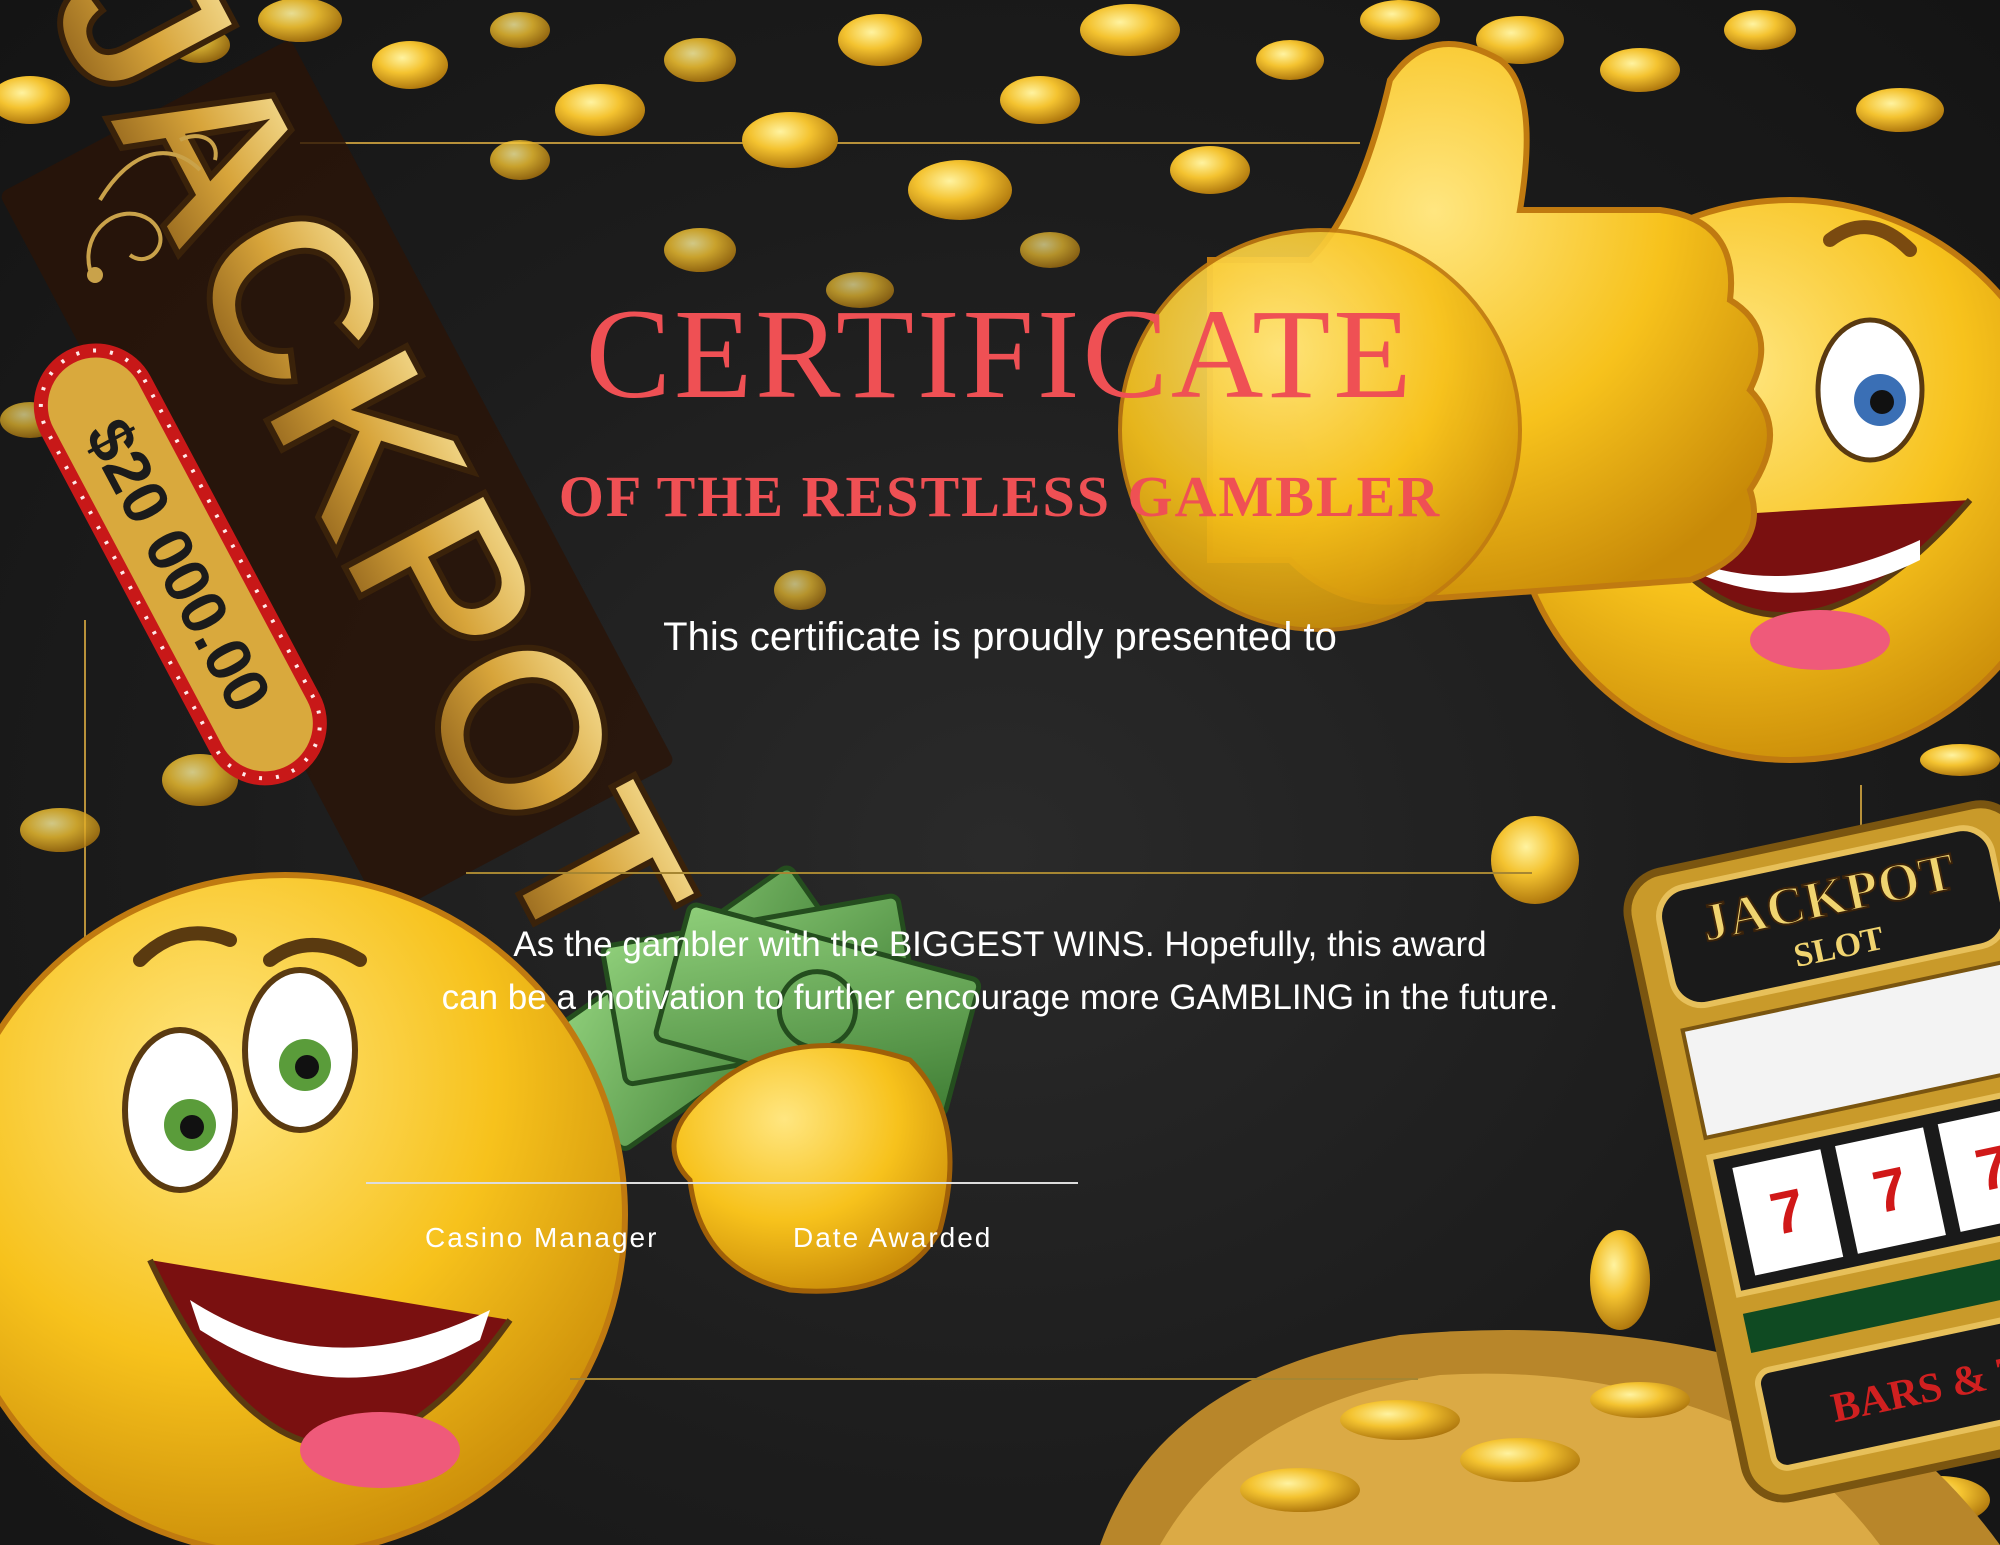 Image resolution: width=2000 pixels, height=1545 pixels. Describe the element at coordinates (1000, 354) in the screenshot. I see `certificate-title: CERTIFICATE` at that location.